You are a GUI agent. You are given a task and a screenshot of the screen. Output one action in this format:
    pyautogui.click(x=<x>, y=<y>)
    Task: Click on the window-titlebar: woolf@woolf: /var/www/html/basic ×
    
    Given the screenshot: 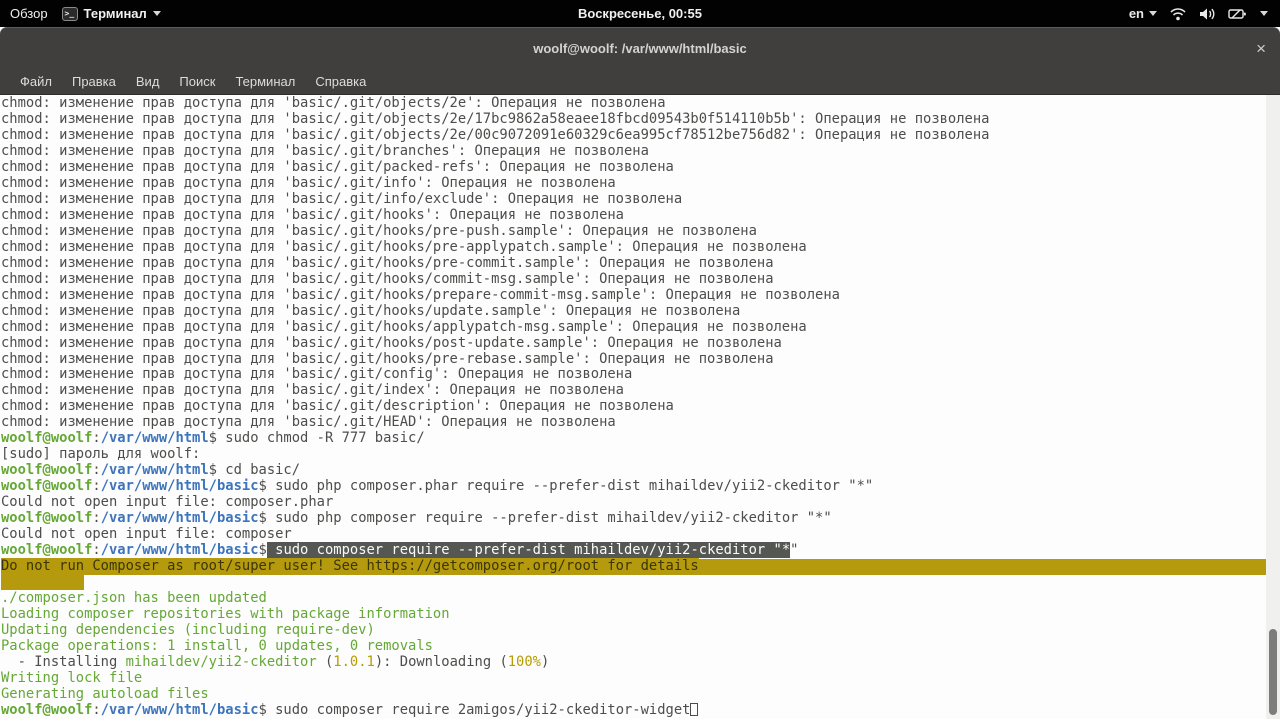 What is the action you would take?
    pyautogui.click(x=640, y=47)
    